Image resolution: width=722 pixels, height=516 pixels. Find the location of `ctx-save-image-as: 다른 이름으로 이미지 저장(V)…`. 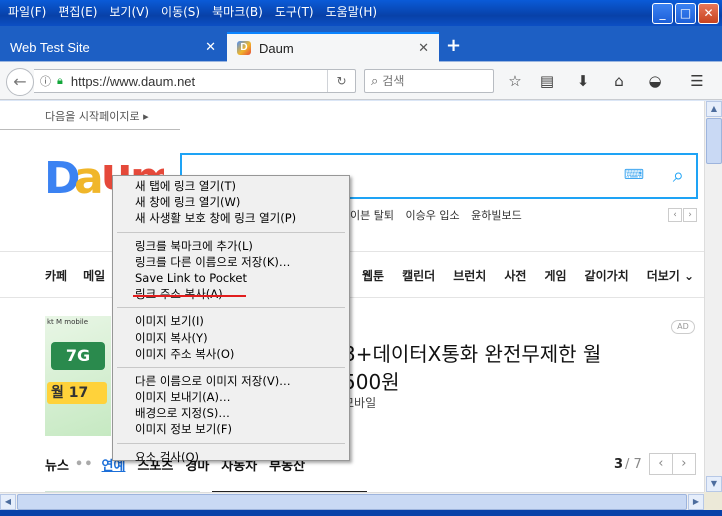

ctx-save-image-as: 다른 이름으로 이미지 저장(V)… is located at coordinates (231, 381).